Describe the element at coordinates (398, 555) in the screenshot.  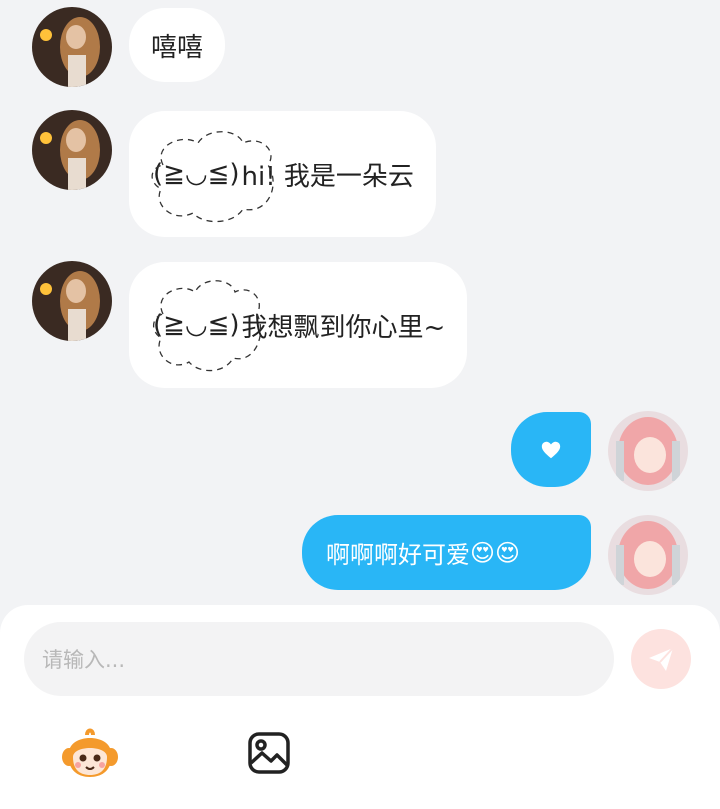
I see `message-text: 啊啊啊好可爱` at that location.